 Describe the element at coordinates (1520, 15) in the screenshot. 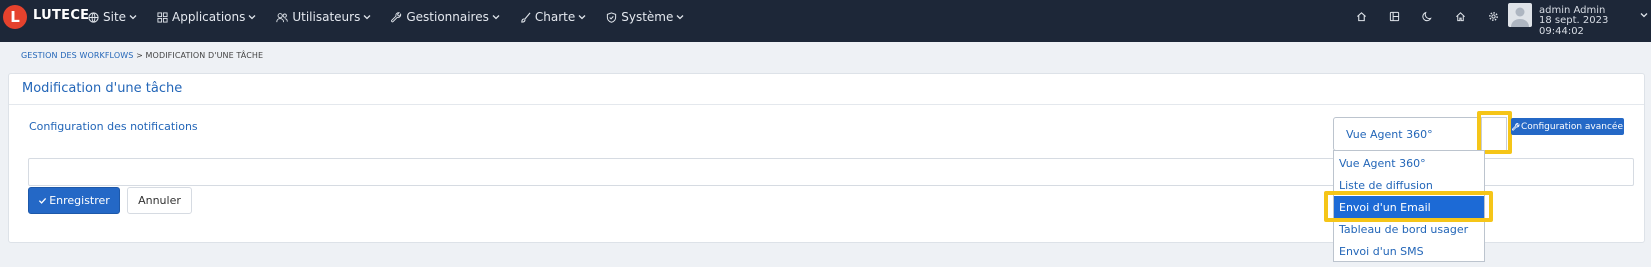

I see `avatar` at that location.